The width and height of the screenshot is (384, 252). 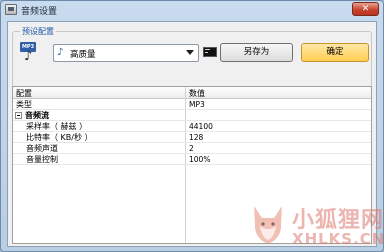 What do you see at coordinates (197, 104) in the screenshot?
I see `row-value: MP3` at bounding box center [197, 104].